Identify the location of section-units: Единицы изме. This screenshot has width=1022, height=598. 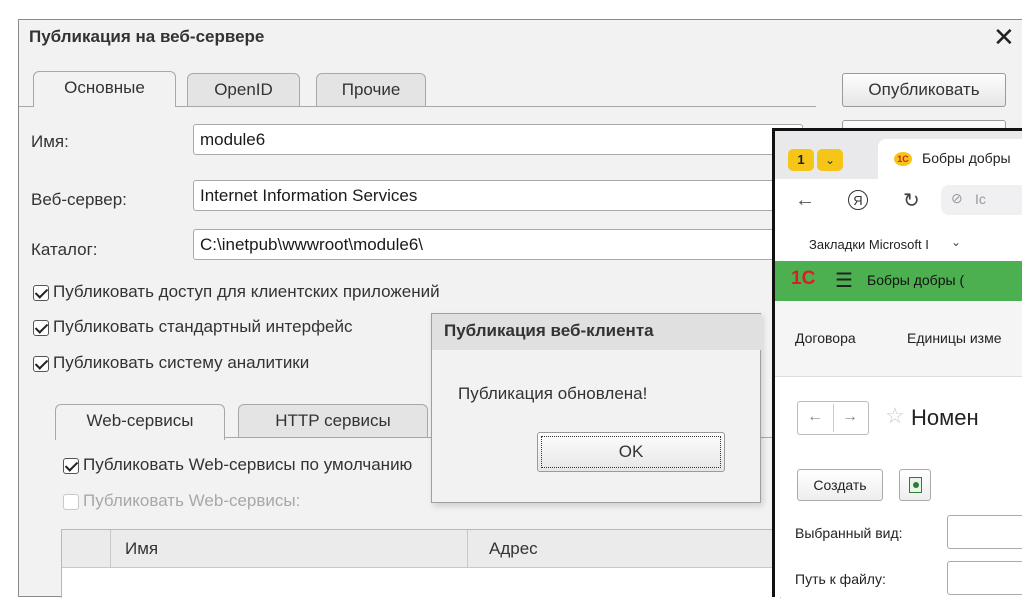
(954, 338).